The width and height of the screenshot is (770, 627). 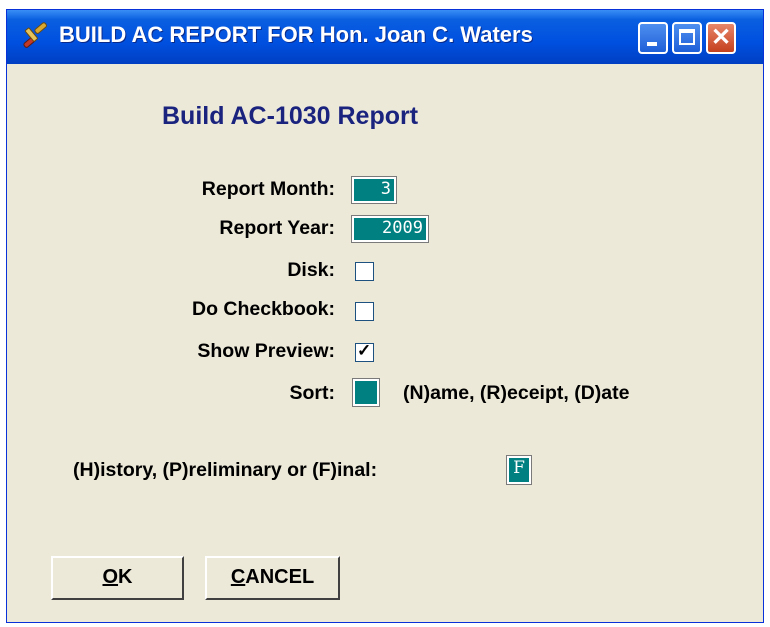 What do you see at coordinates (280, 577) in the screenshot?
I see `cancel-label: ANCEL` at bounding box center [280, 577].